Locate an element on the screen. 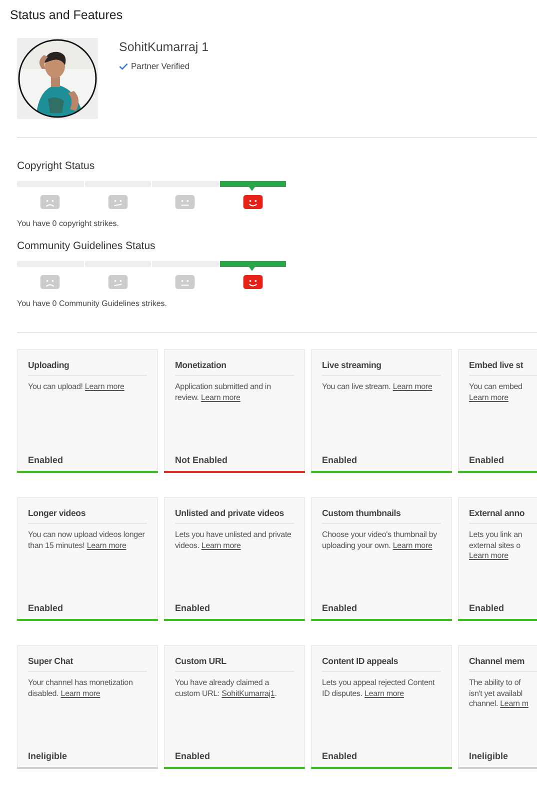  feature-title: Live streaming is located at coordinates (381, 368).